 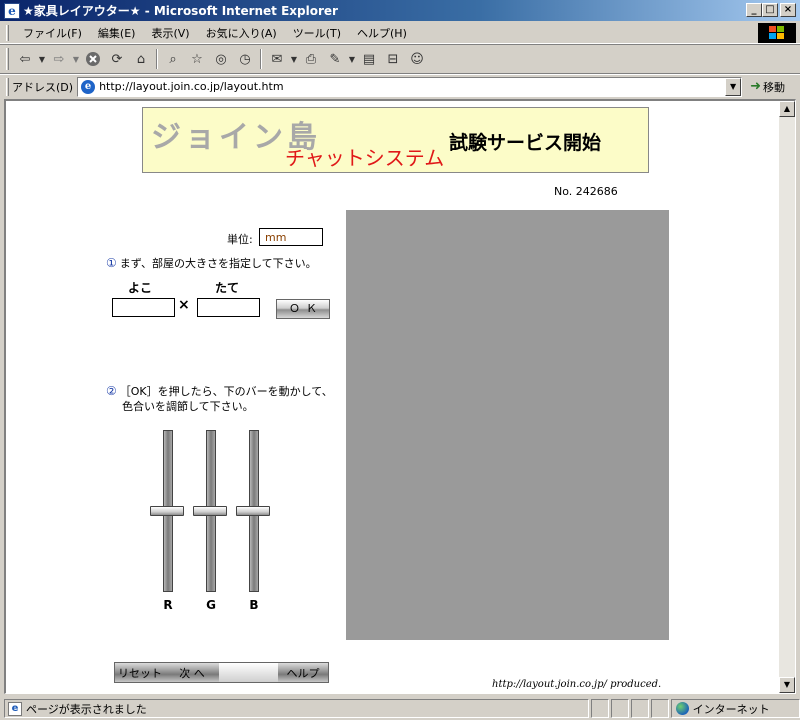 I want to click on step2-number: ②, so click(x=111, y=391).